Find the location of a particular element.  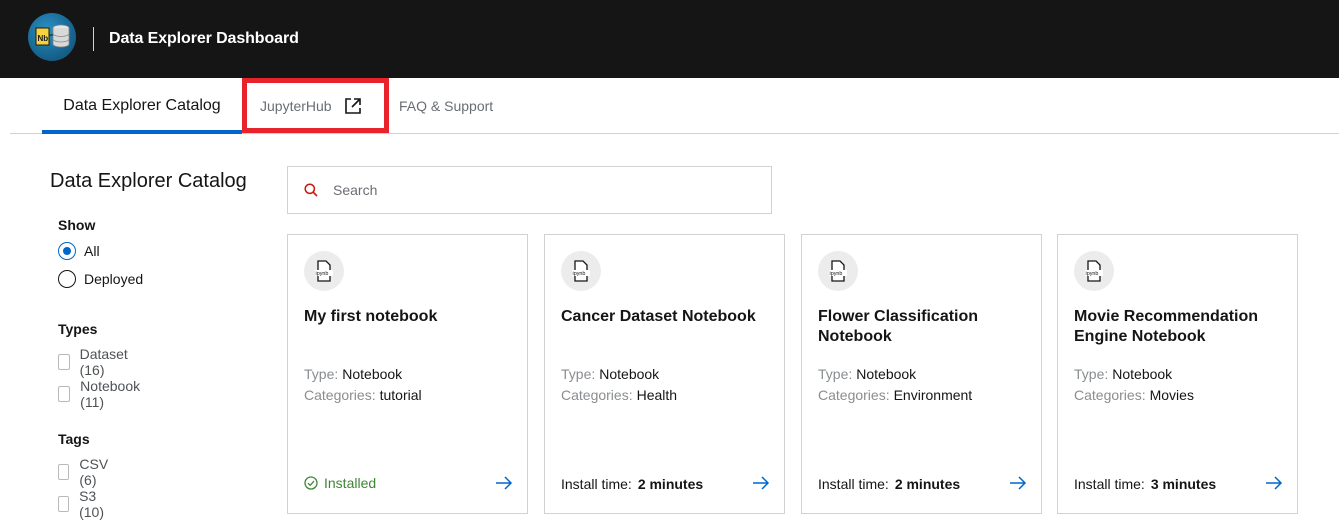

tab-label: JupyterHub is located at coordinates (296, 106).